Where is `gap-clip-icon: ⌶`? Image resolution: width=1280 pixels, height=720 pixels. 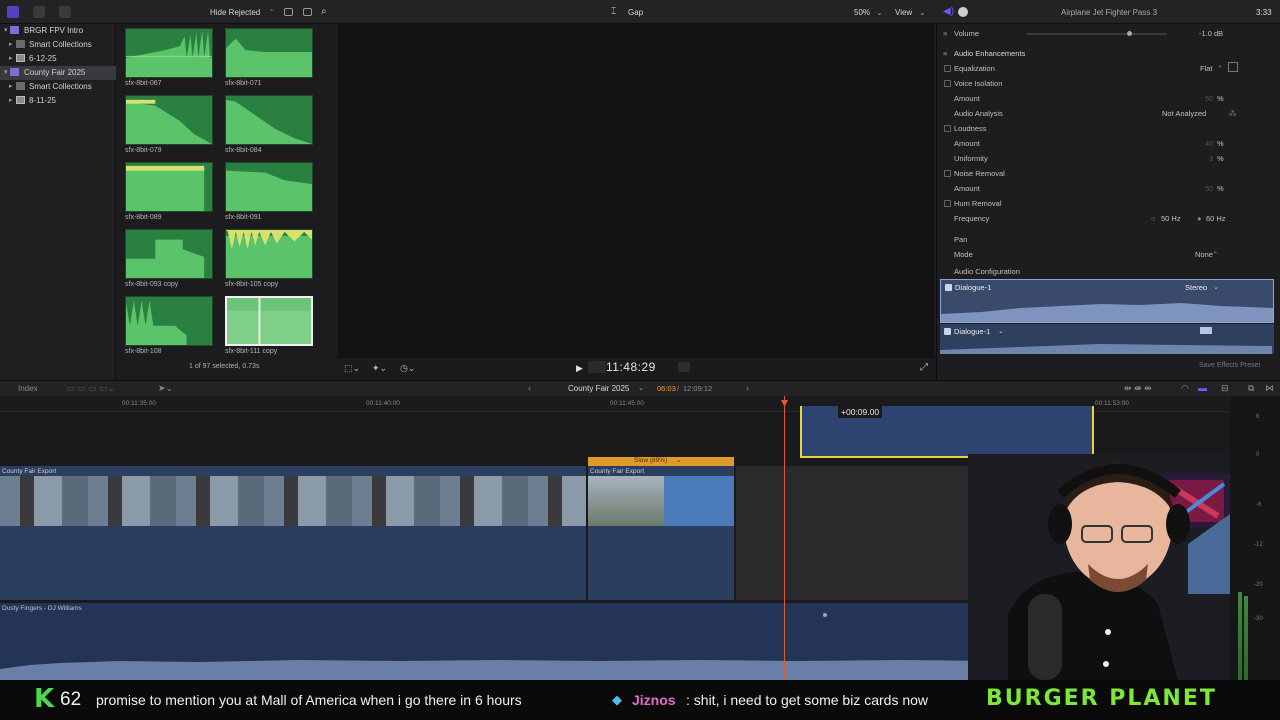 gap-clip-icon: ⌶ is located at coordinates (614, 11).